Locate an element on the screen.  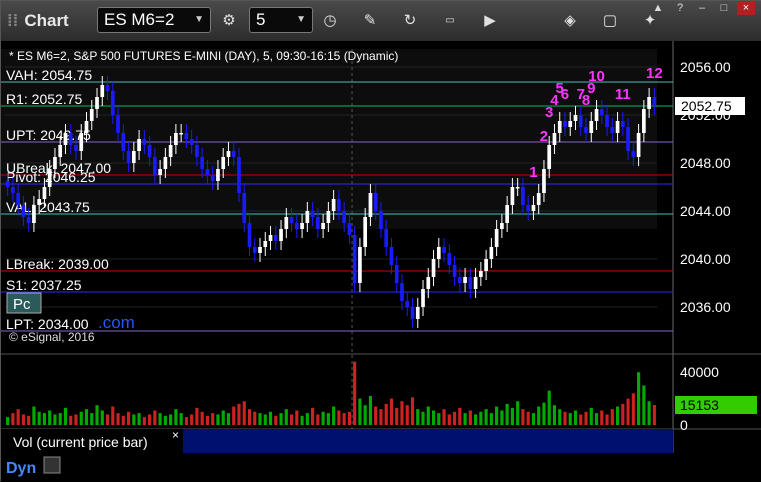
volume-tick-label: 0 is located at coordinates (684, 425).